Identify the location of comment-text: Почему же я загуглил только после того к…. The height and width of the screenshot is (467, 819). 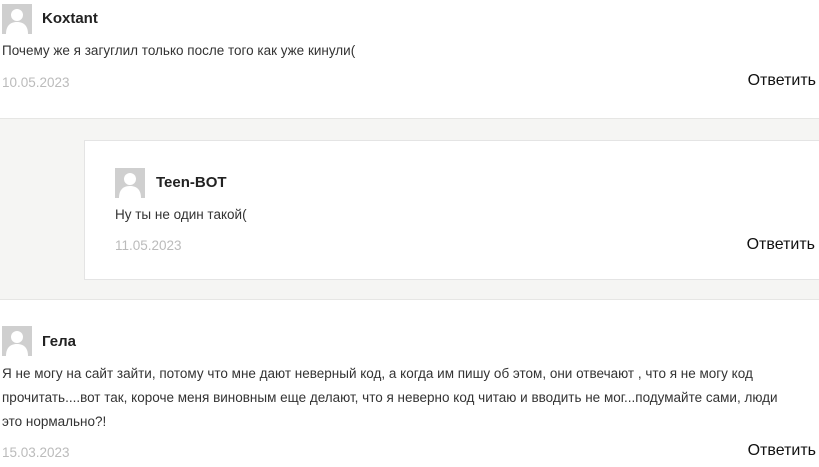
(179, 50).